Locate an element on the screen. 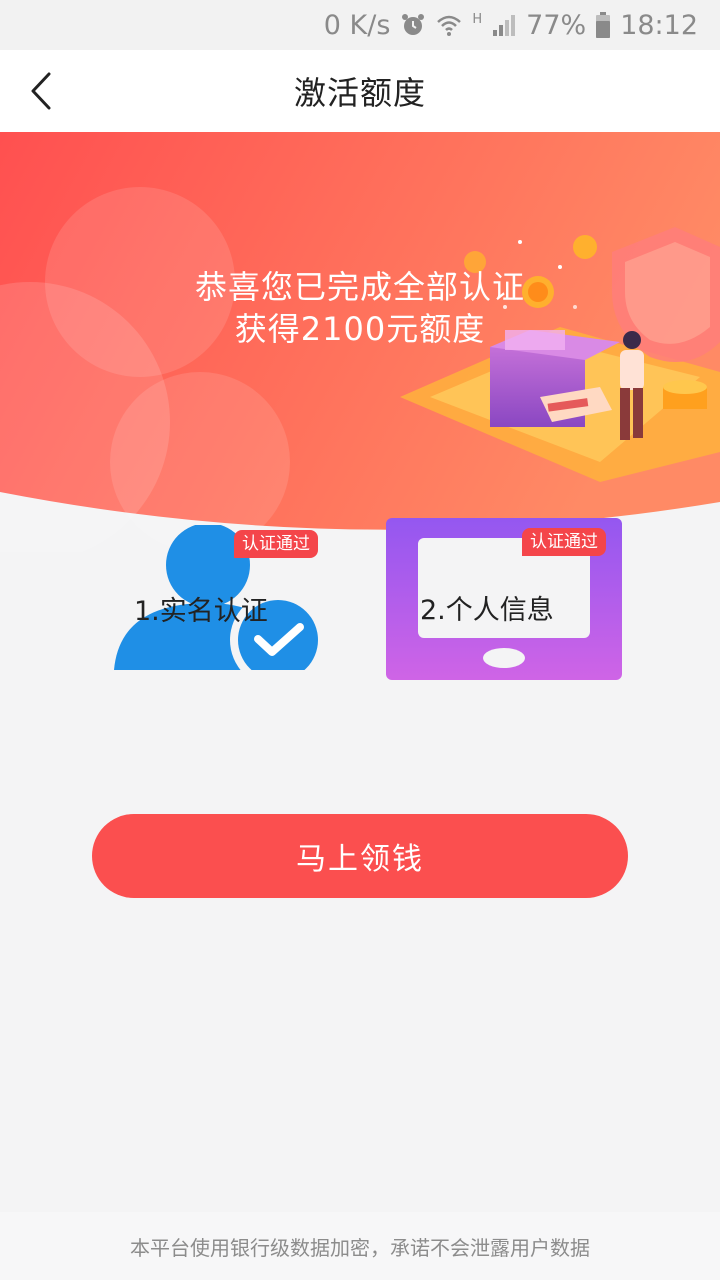  network-speed: 0 K/s is located at coordinates (357, 25).